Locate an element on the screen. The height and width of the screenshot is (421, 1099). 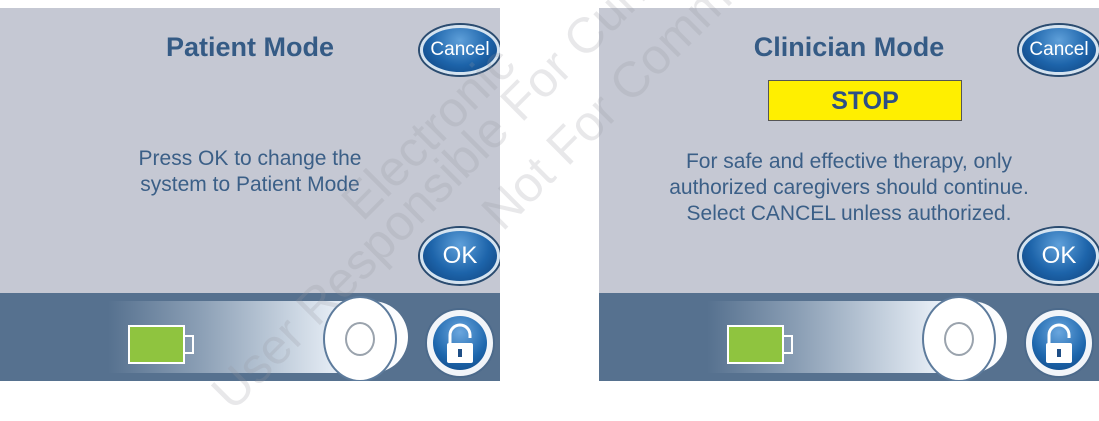
message-line: For safe and effective therapy, only is located at coordinates (849, 161).